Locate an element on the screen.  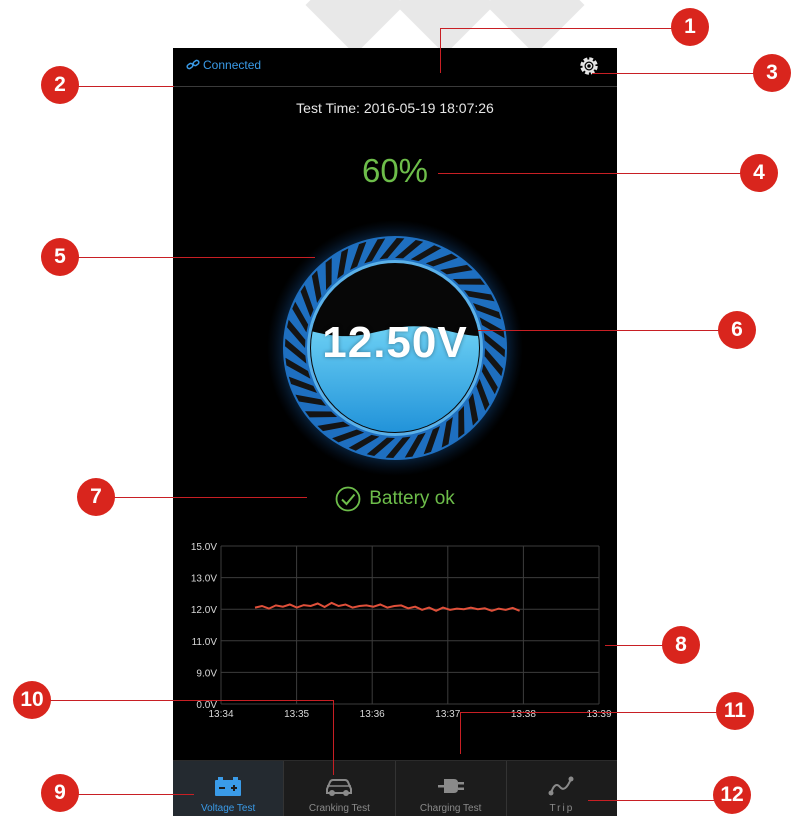
test-time: Test Time: 2016-05-19 18:07:26 is located at coordinates (395, 108).